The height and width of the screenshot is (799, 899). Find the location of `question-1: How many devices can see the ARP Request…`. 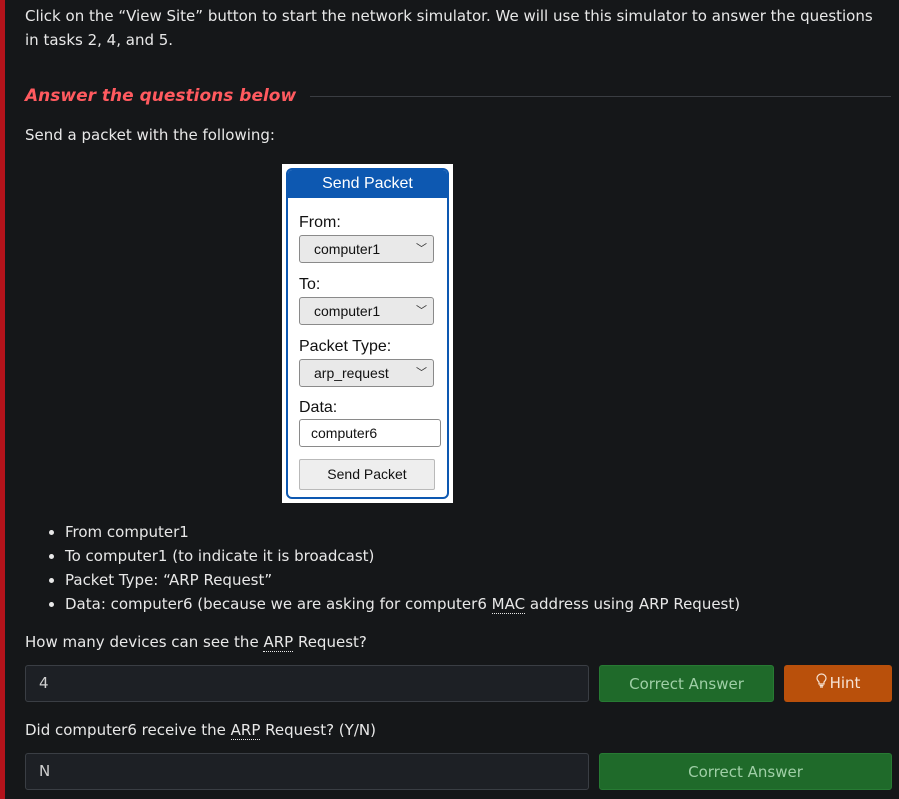

question-1: How many devices can see the ARP Request… is located at coordinates (196, 642).